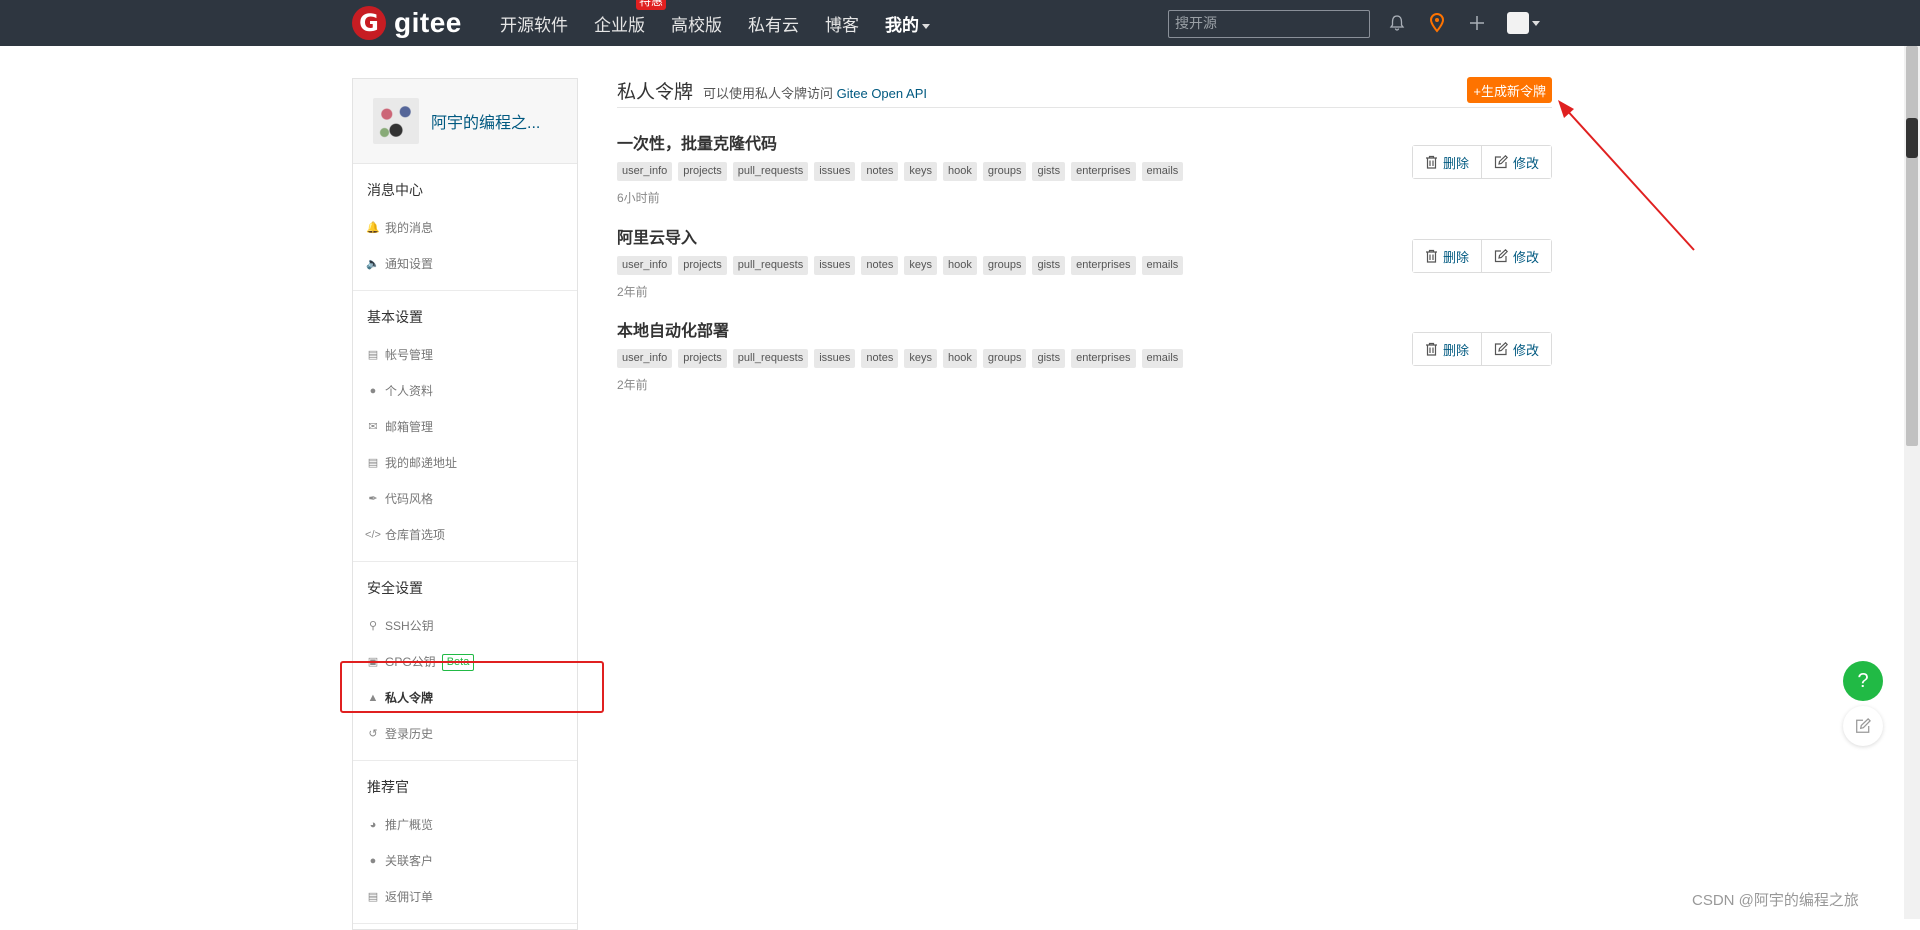 Image resolution: width=1920 pixels, height=930 pixels. I want to click on section-title: 基本设置, so click(395, 317).